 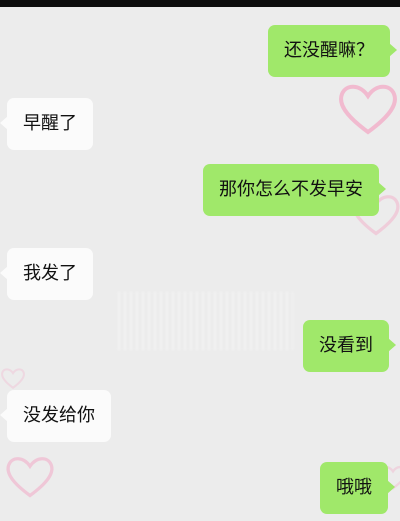 I want to click on message-bubble-sent: 那你怎么不发早安, so click(x=294, y=190).